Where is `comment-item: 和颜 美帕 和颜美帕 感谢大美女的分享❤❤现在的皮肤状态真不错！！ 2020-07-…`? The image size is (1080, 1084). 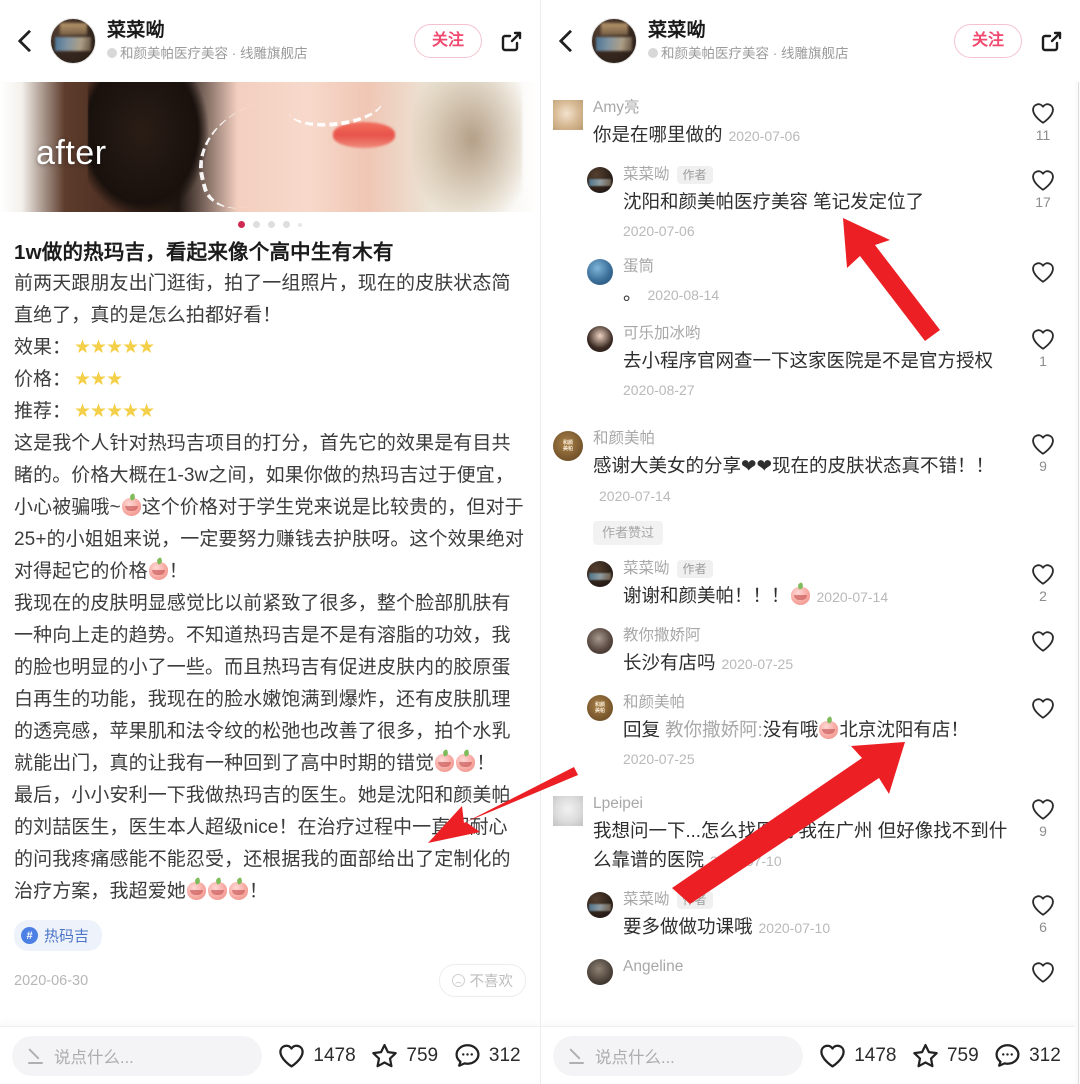
comment-item: 和颜 美帕 和颜美帕 感谢大美女的分享❤❤现在的皮肤状态真不错！！ 2020-07-… is located at coordinates (809, 473).